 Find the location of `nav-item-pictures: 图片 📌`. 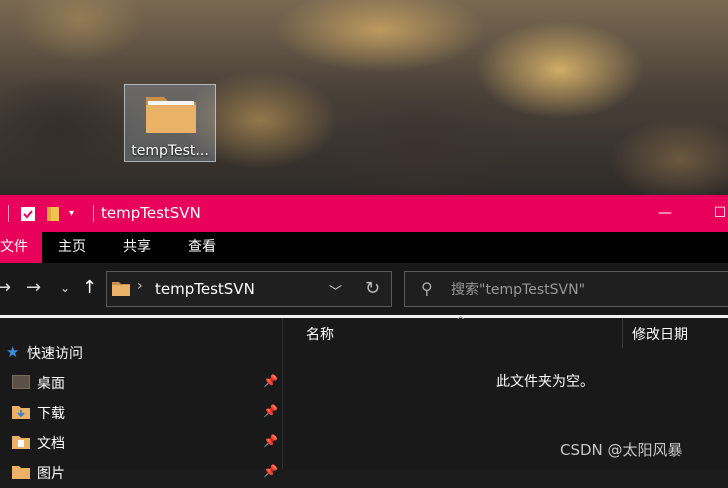

nav-item-pictures: 图片 📌 is located at coordinates (141, 473).